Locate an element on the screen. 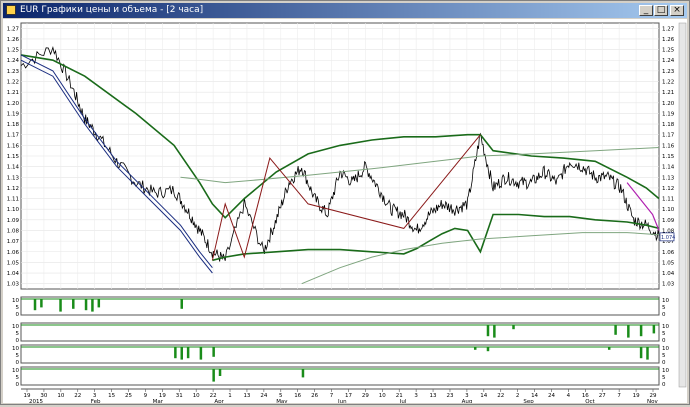 The width and height of the screenshot is (690, 407). y-tick-label-left: 1.22 is located at coordinates (13, 83).